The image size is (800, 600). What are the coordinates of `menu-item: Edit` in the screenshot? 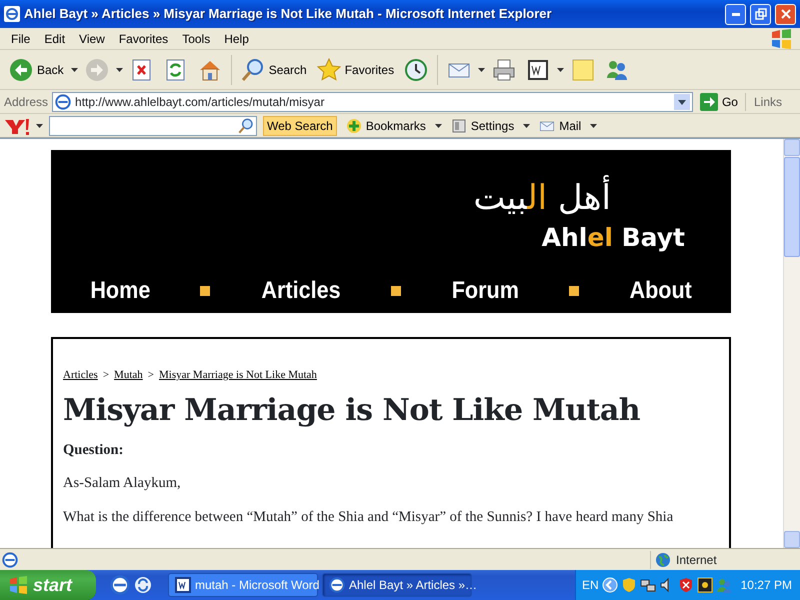 It's located at (54, 39).